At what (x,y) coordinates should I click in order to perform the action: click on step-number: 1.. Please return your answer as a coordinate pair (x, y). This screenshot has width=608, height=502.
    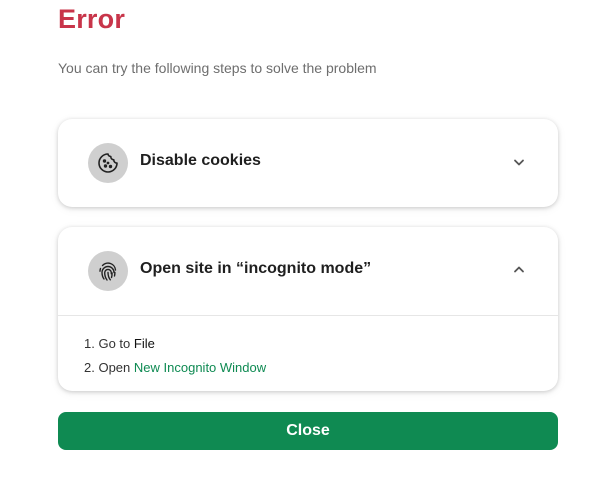
    Looking at the image, I should click on (89, 343).